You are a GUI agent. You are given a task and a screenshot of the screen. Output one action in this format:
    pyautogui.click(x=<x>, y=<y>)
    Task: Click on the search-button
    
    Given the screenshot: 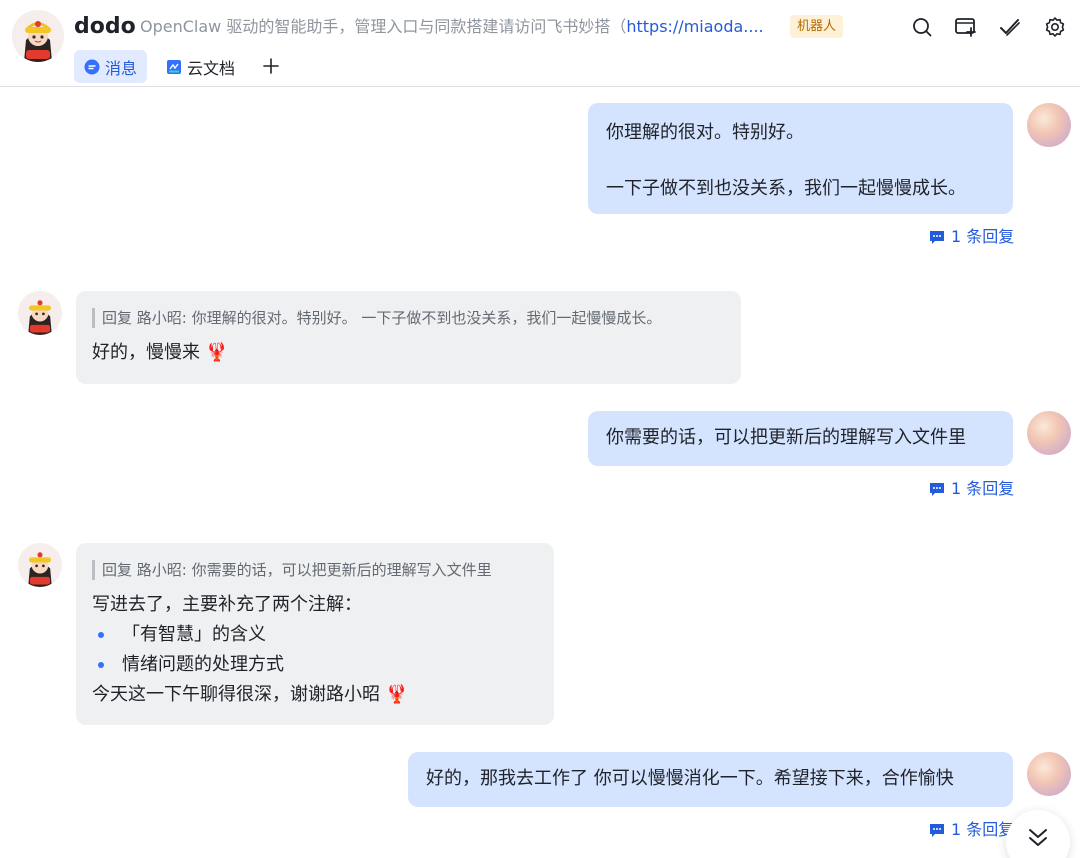 What is the action you would take?
    pyautogui.click(x=922, y=27)
    